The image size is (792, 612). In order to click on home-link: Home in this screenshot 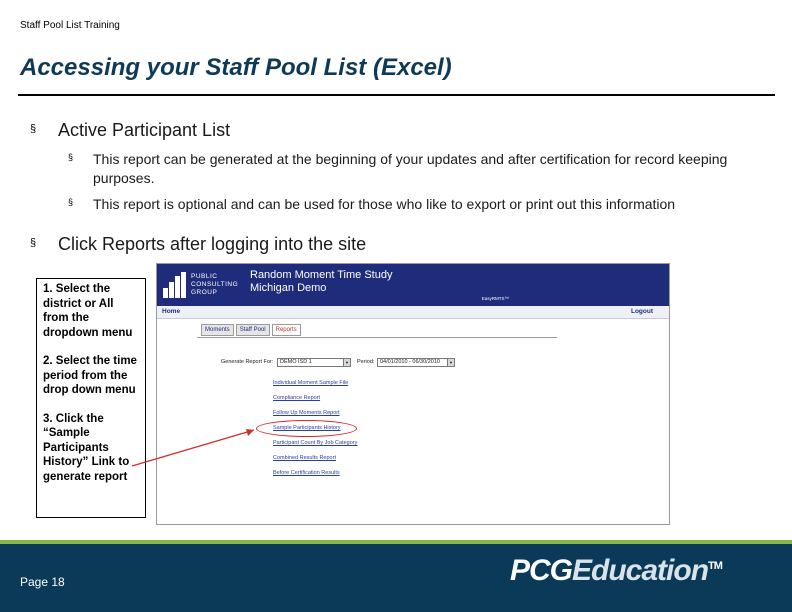, I will do `click(171, 311)`.